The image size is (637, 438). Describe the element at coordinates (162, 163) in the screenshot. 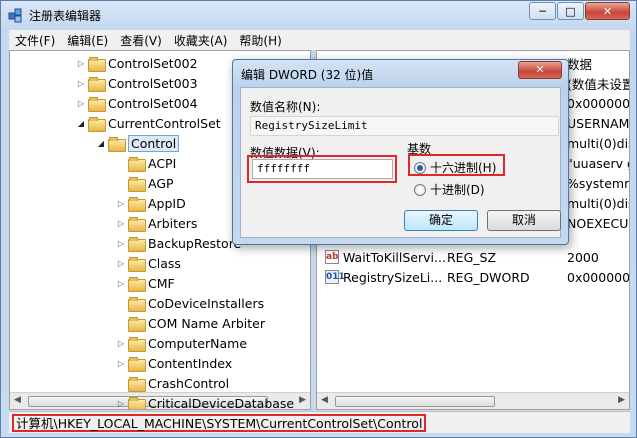

I see `tree-item-label: ACPI` at that location.